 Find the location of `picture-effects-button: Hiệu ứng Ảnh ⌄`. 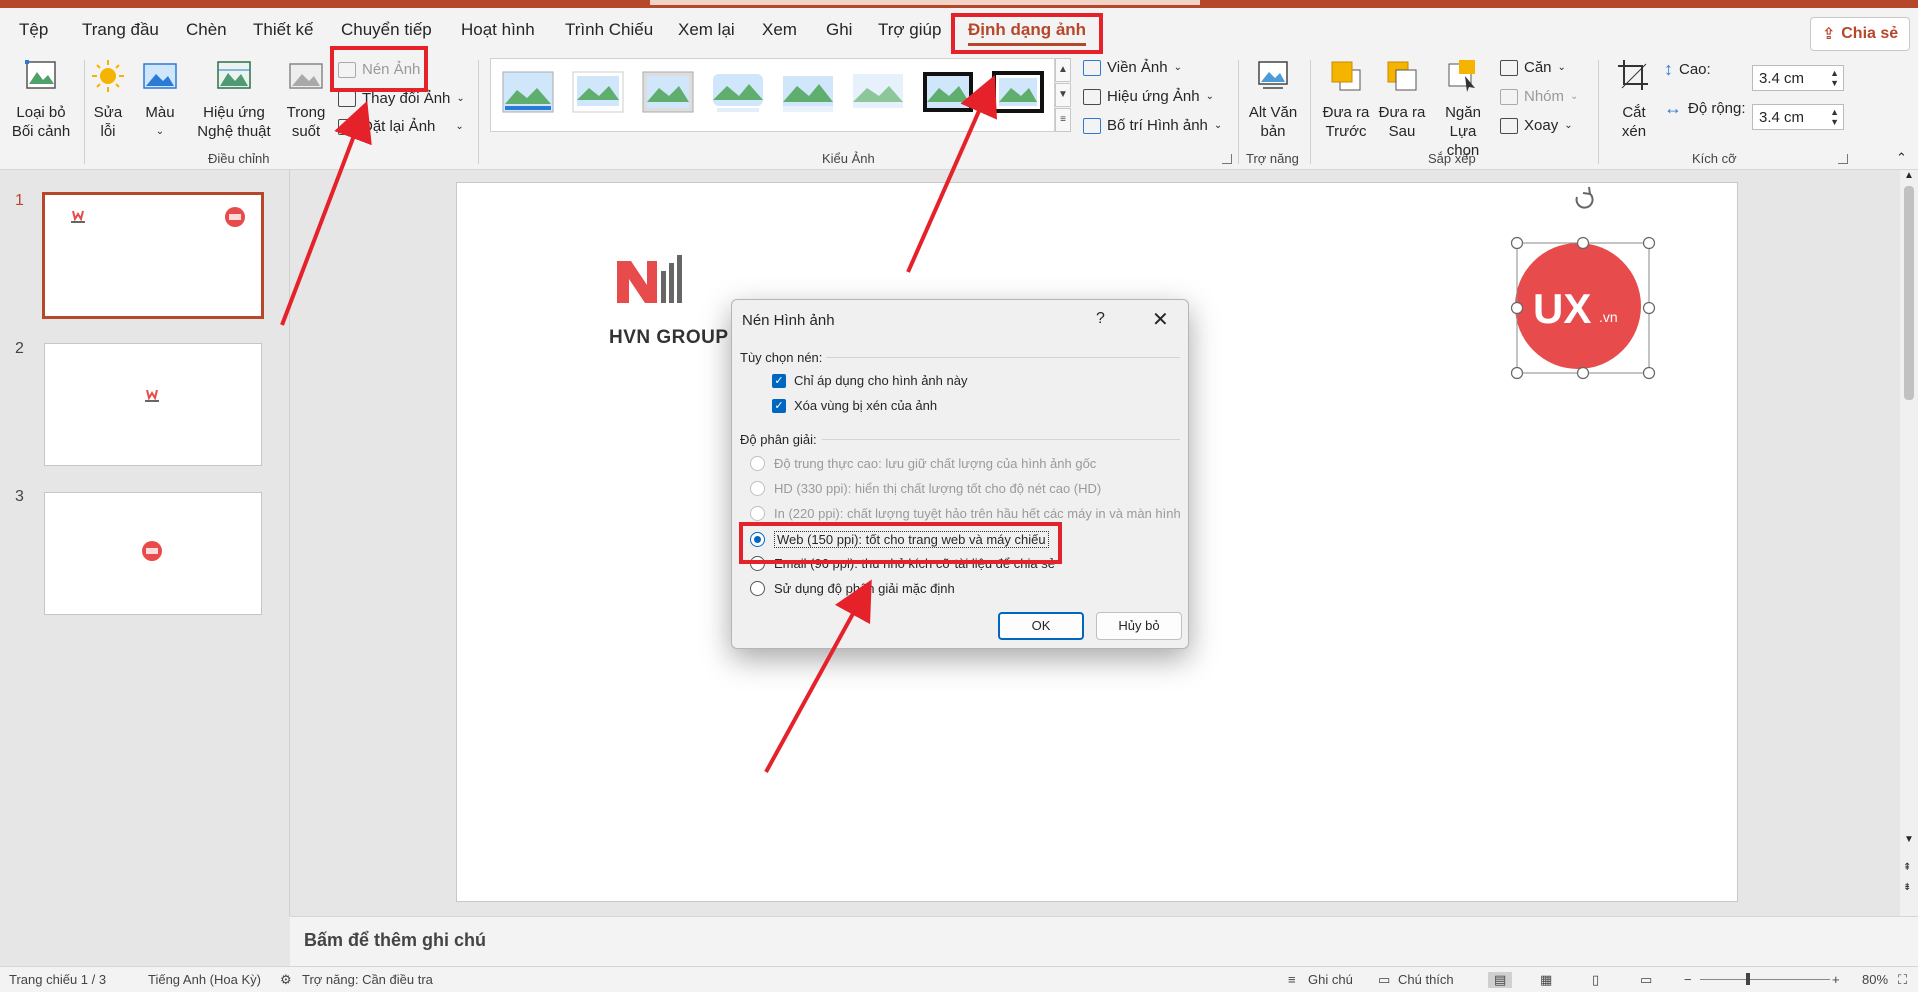

picture-effects-button: Hiệu ứng Ảnh ⌄ is located at coordinates (1148, 96).